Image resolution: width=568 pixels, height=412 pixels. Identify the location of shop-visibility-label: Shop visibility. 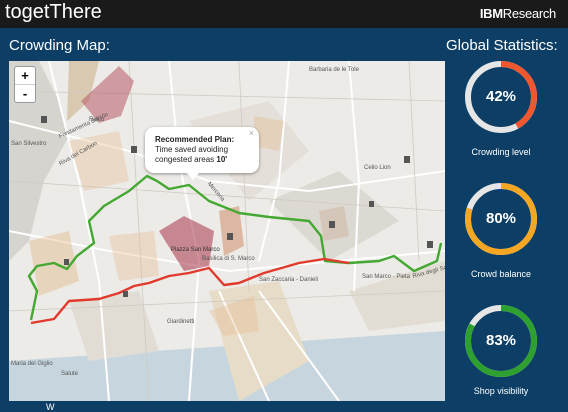
(501, 391).